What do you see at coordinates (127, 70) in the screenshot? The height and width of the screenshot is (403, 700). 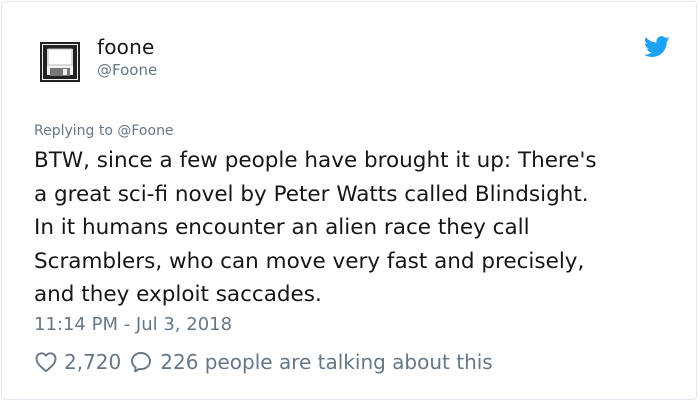 I see `author-handle: @Foone` at bounding box center [127, 70].